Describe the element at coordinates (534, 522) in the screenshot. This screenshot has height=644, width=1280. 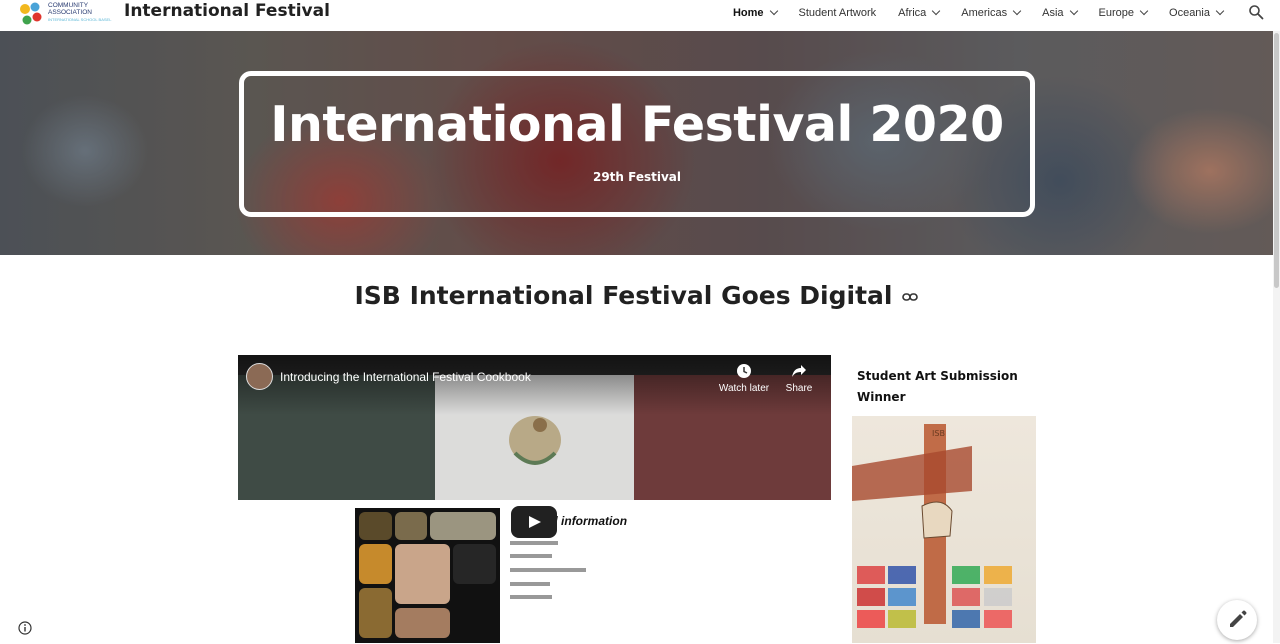
I see `play-button` at that location.